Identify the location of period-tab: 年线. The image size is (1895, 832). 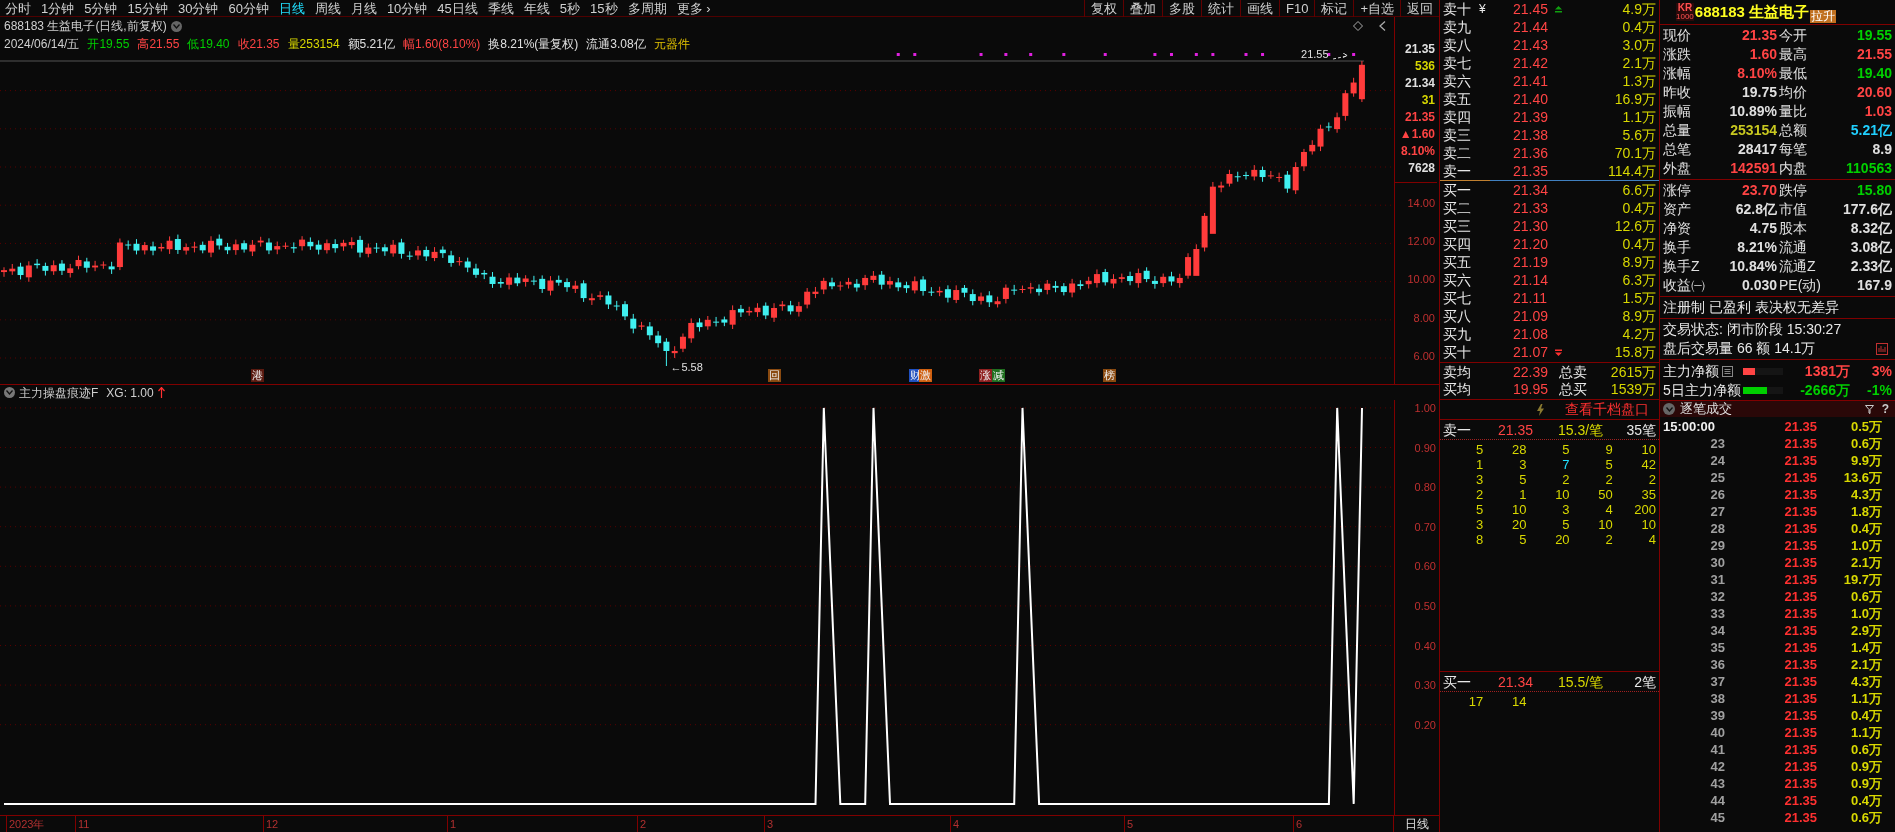
(536, 8).